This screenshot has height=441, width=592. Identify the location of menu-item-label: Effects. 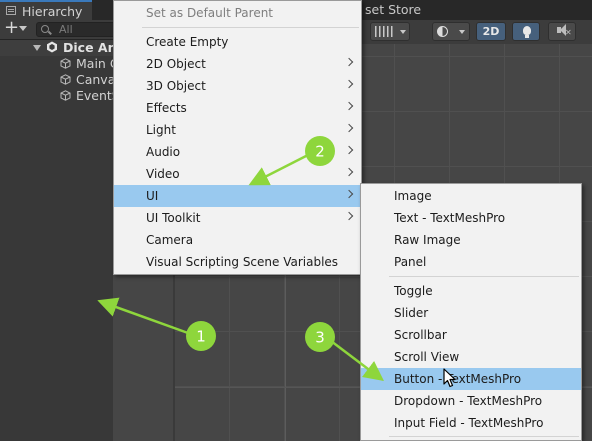
(166, 108).